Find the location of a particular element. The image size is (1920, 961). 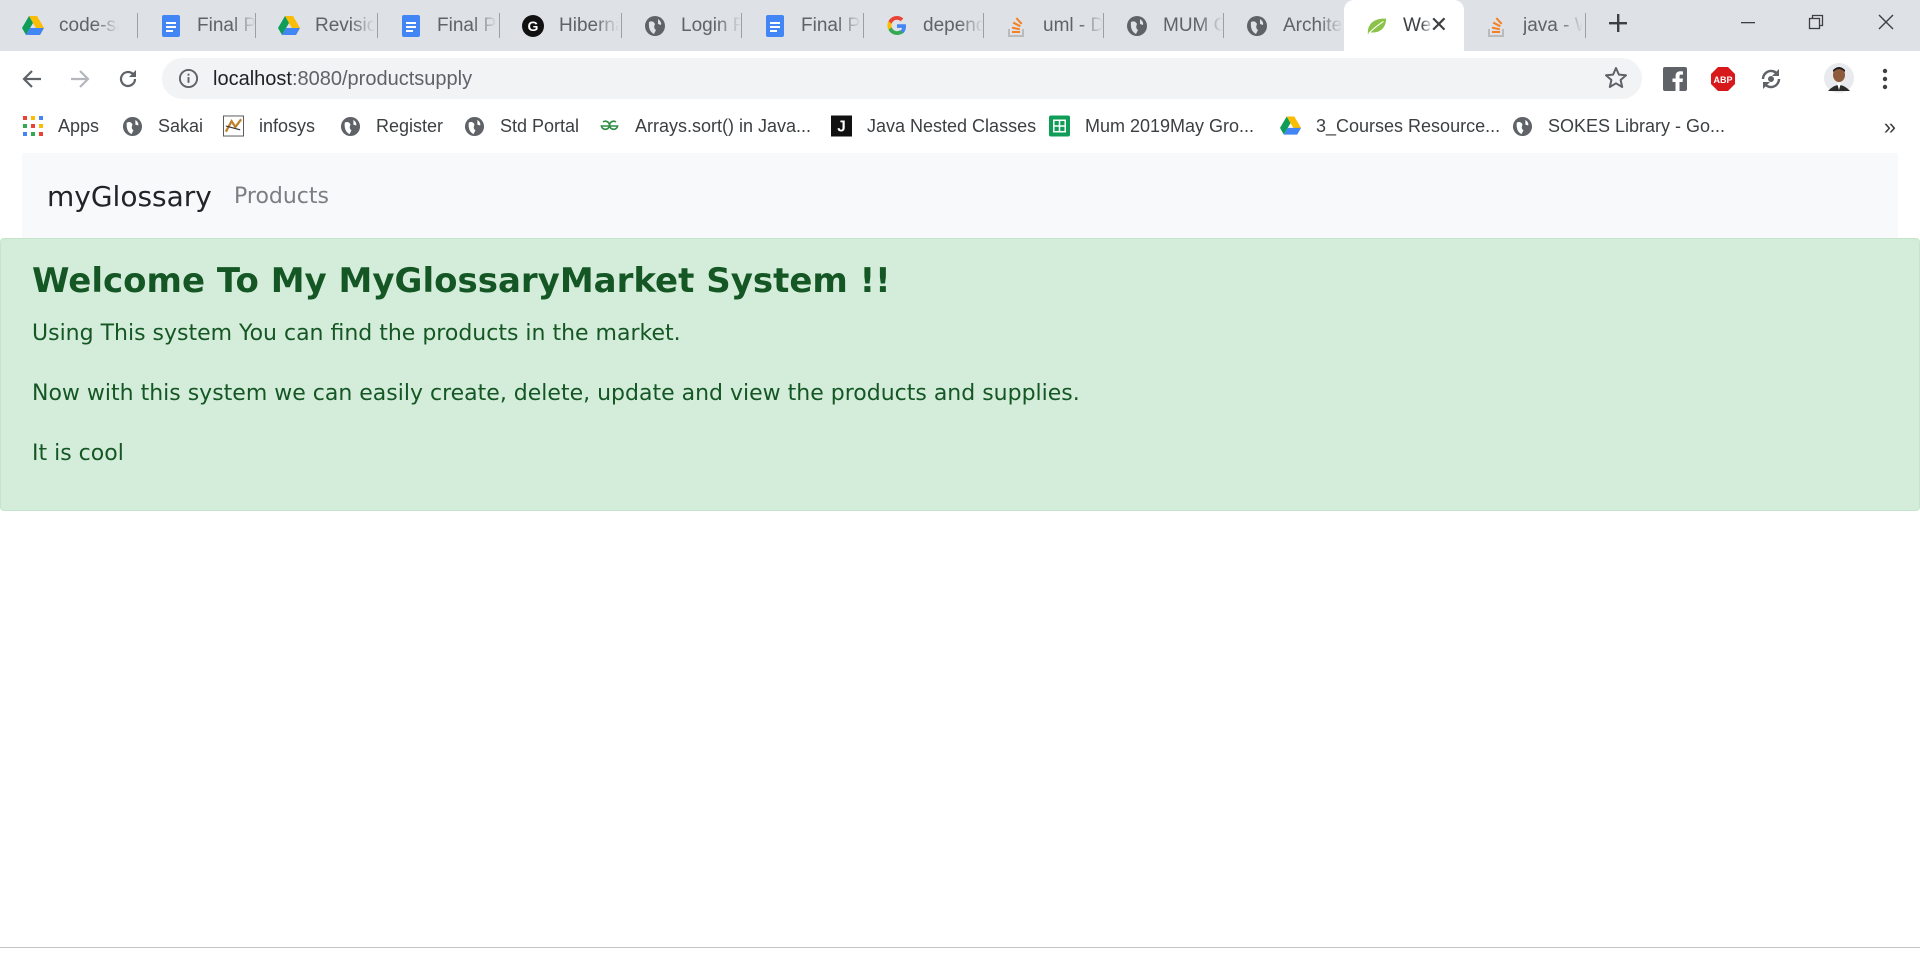

bookmark-apps: Apps is located at coordinates (60, 126).